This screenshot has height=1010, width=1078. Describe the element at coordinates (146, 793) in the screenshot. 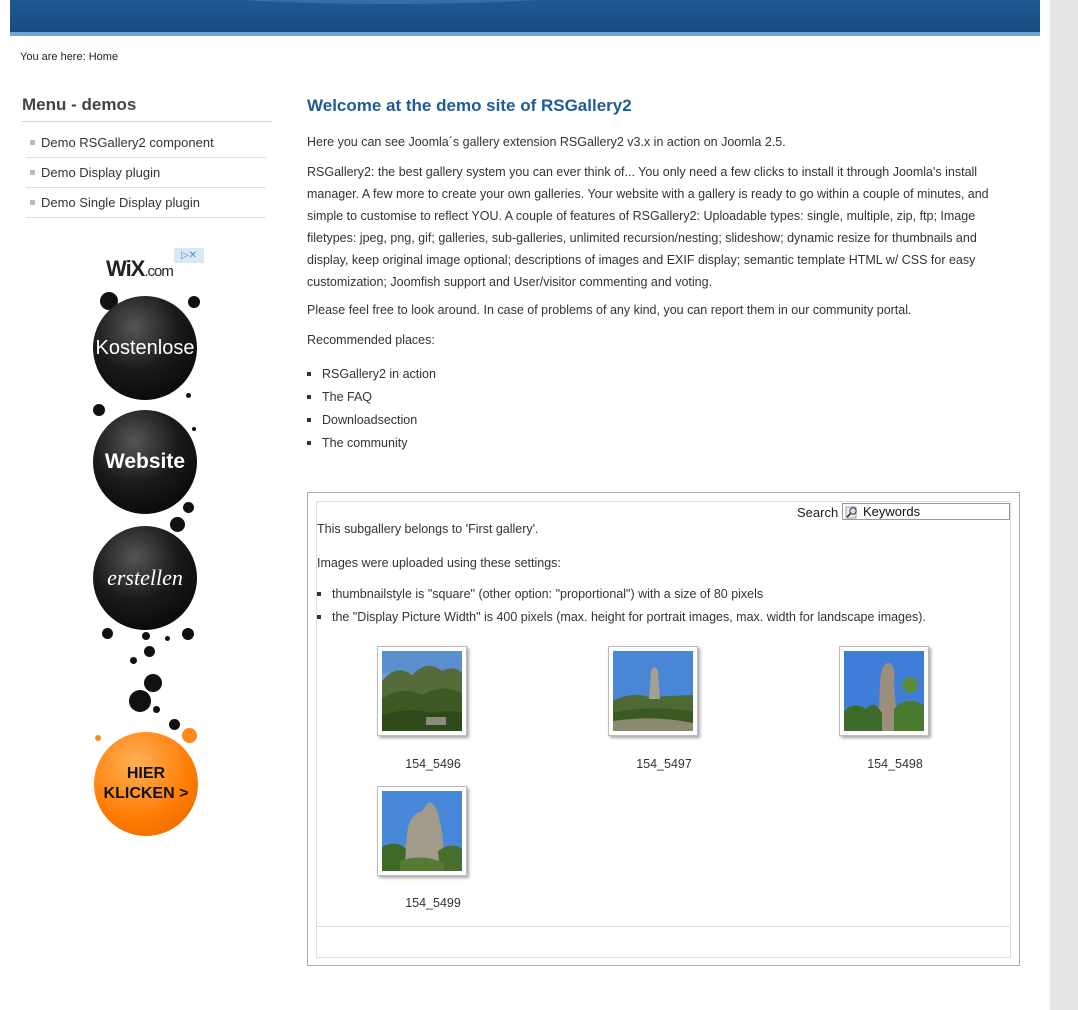

I see `ad-cta-line-2: KLICKEN >` at that location.